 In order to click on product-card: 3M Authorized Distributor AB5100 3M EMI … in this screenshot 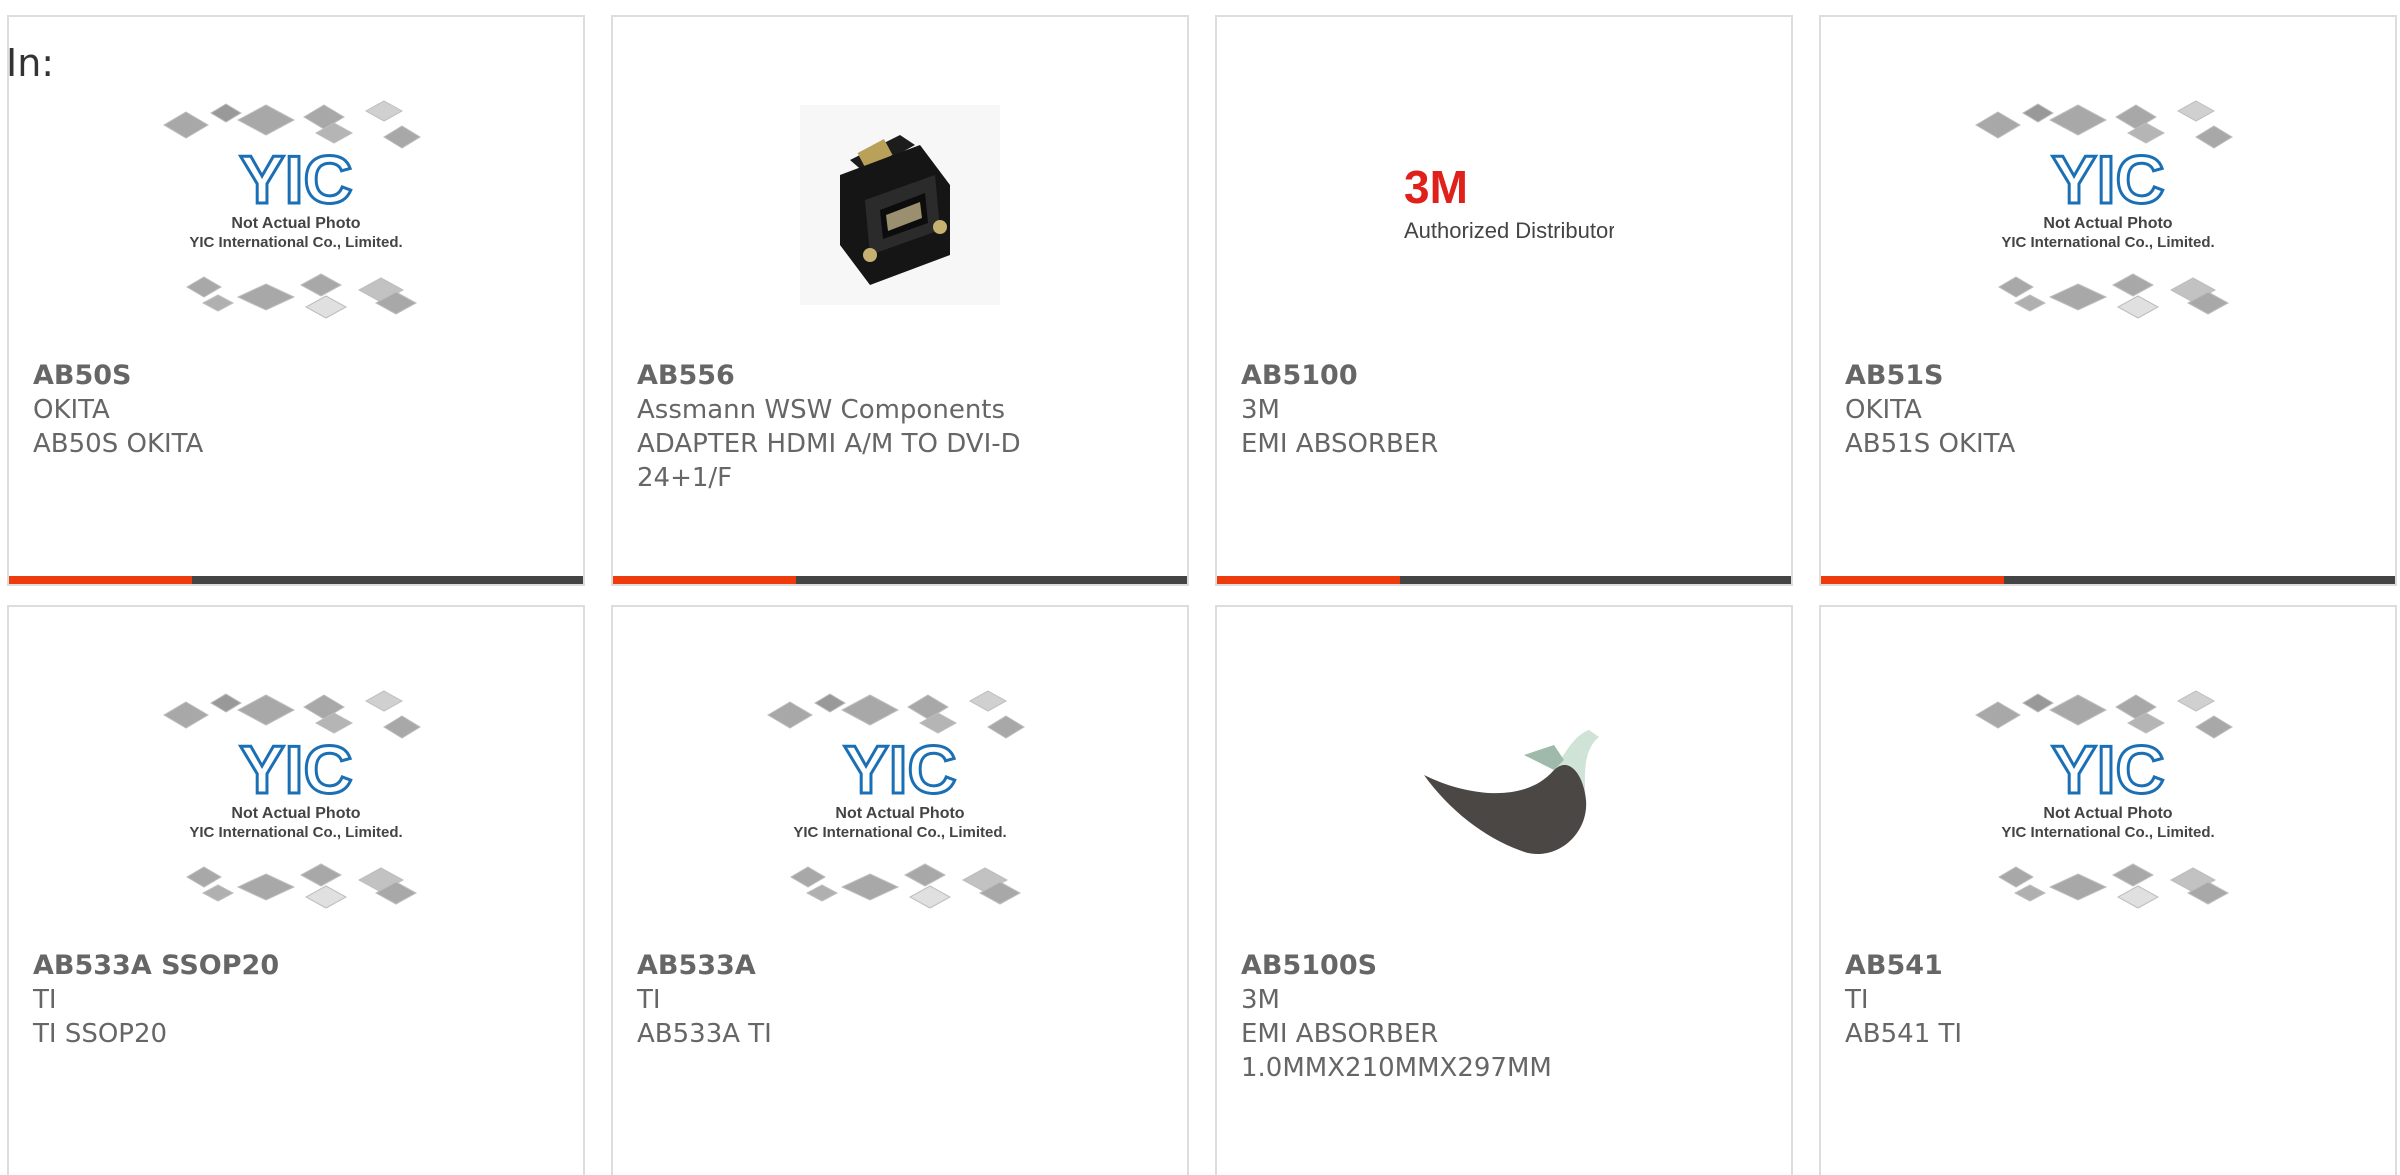, I will do `click(1504, 300)`.